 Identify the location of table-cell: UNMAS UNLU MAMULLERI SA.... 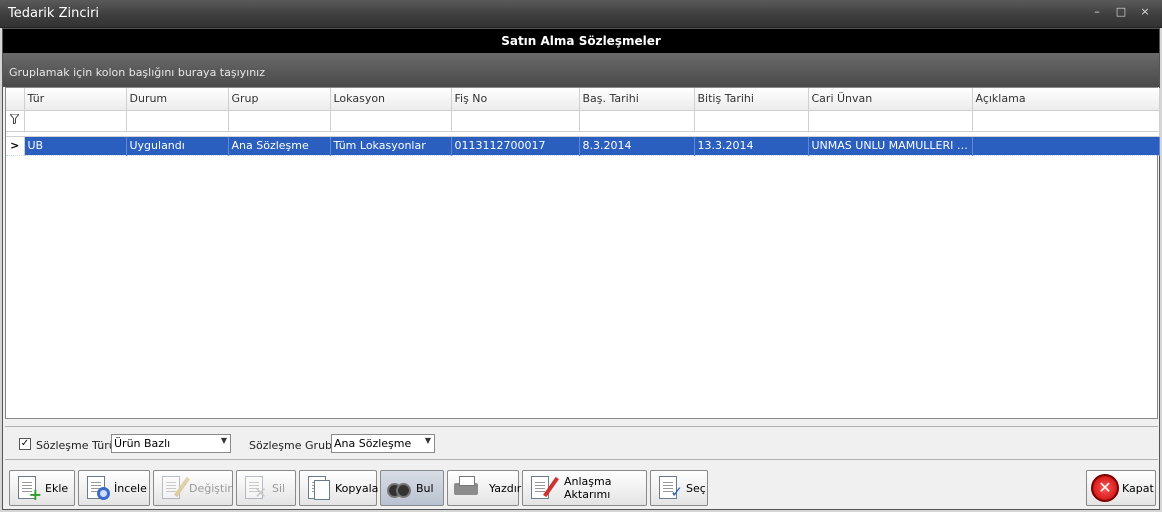
(890, 146).